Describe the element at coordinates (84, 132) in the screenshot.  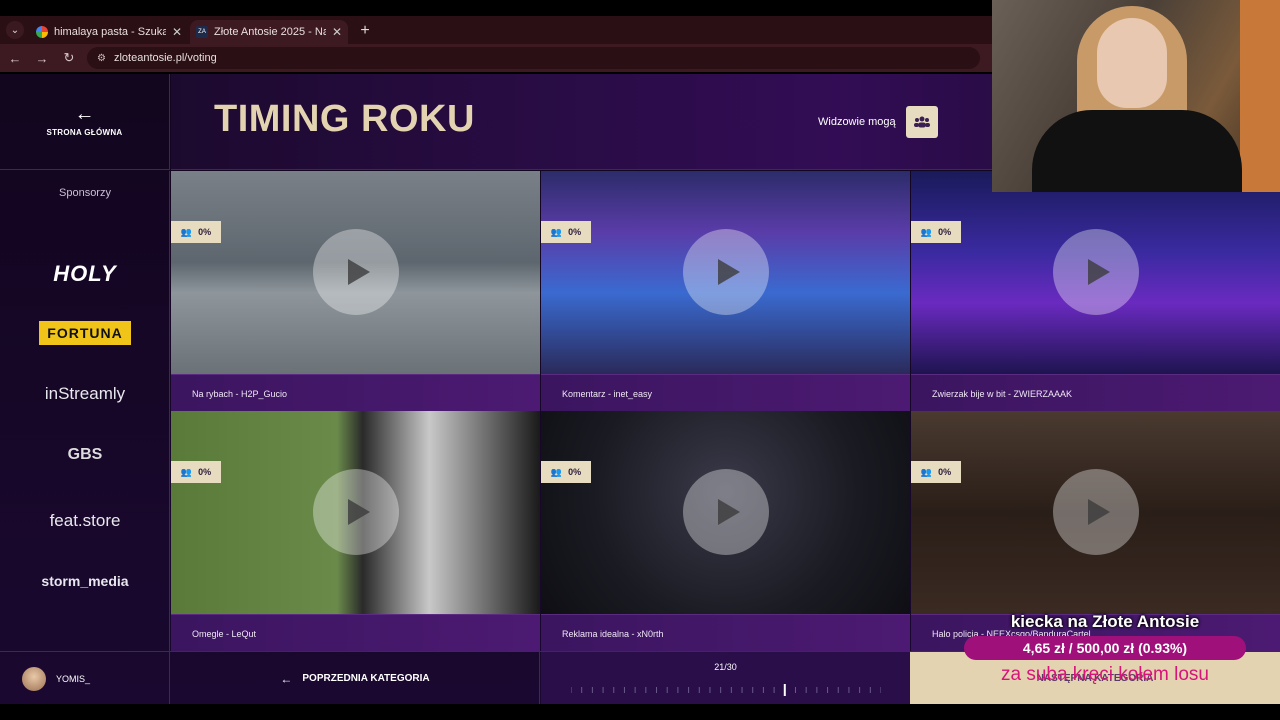
I see `home-label: STRONA GŁÓWNA` at that location.